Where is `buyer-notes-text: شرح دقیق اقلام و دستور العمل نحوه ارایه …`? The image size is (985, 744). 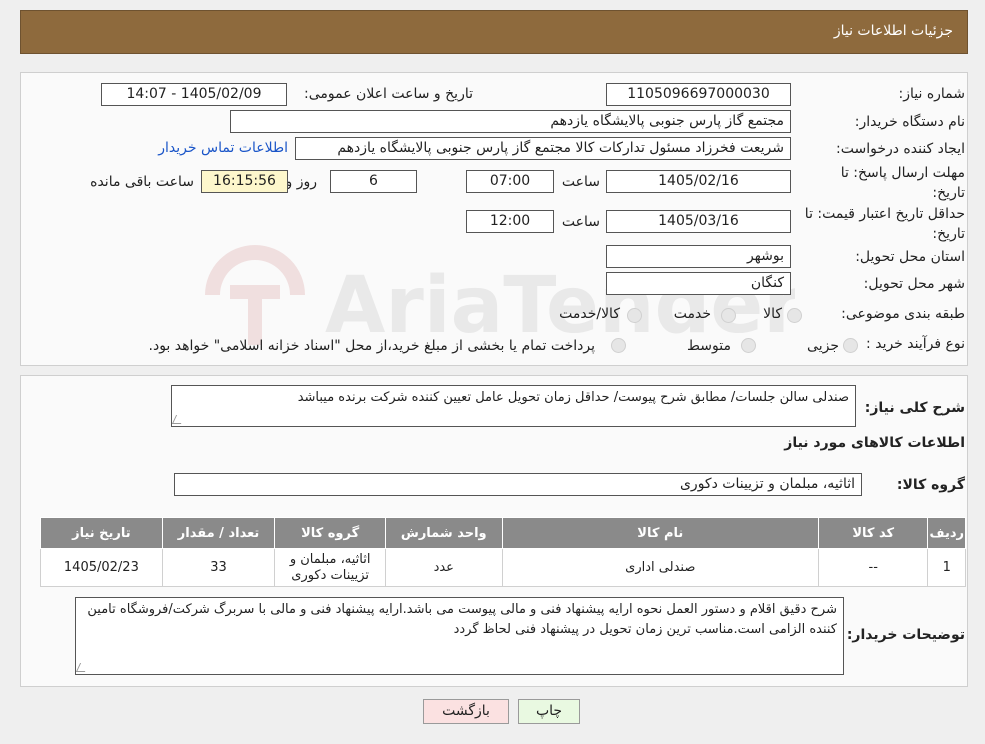 buyer-notes-text: شرح دقیق اقلام و دستور العمل نحوه ارایه … is located at coordinates (462, 619).